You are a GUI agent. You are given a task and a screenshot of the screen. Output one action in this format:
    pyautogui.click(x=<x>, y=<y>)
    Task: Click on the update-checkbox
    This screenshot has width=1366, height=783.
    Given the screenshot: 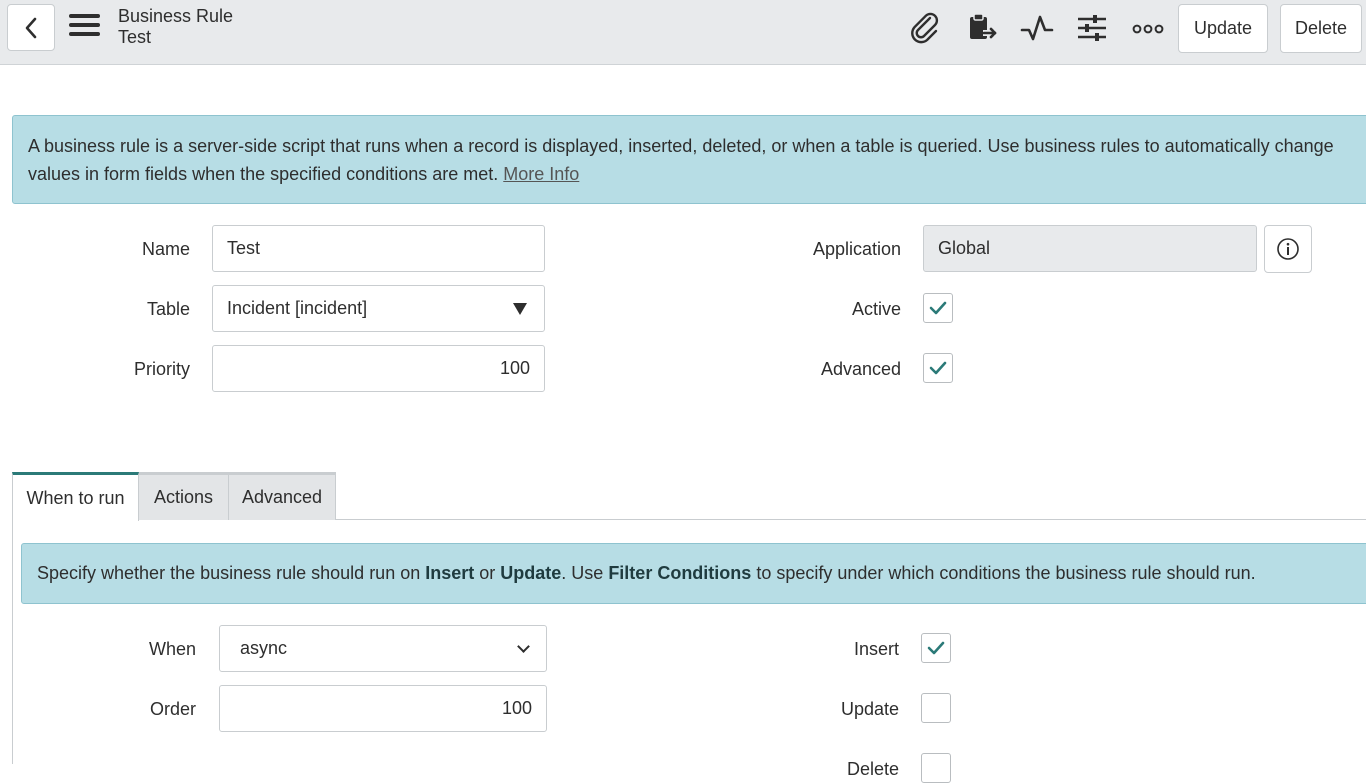 What is the action you would take?
    pyautogui.click(x=936, y=708)
    